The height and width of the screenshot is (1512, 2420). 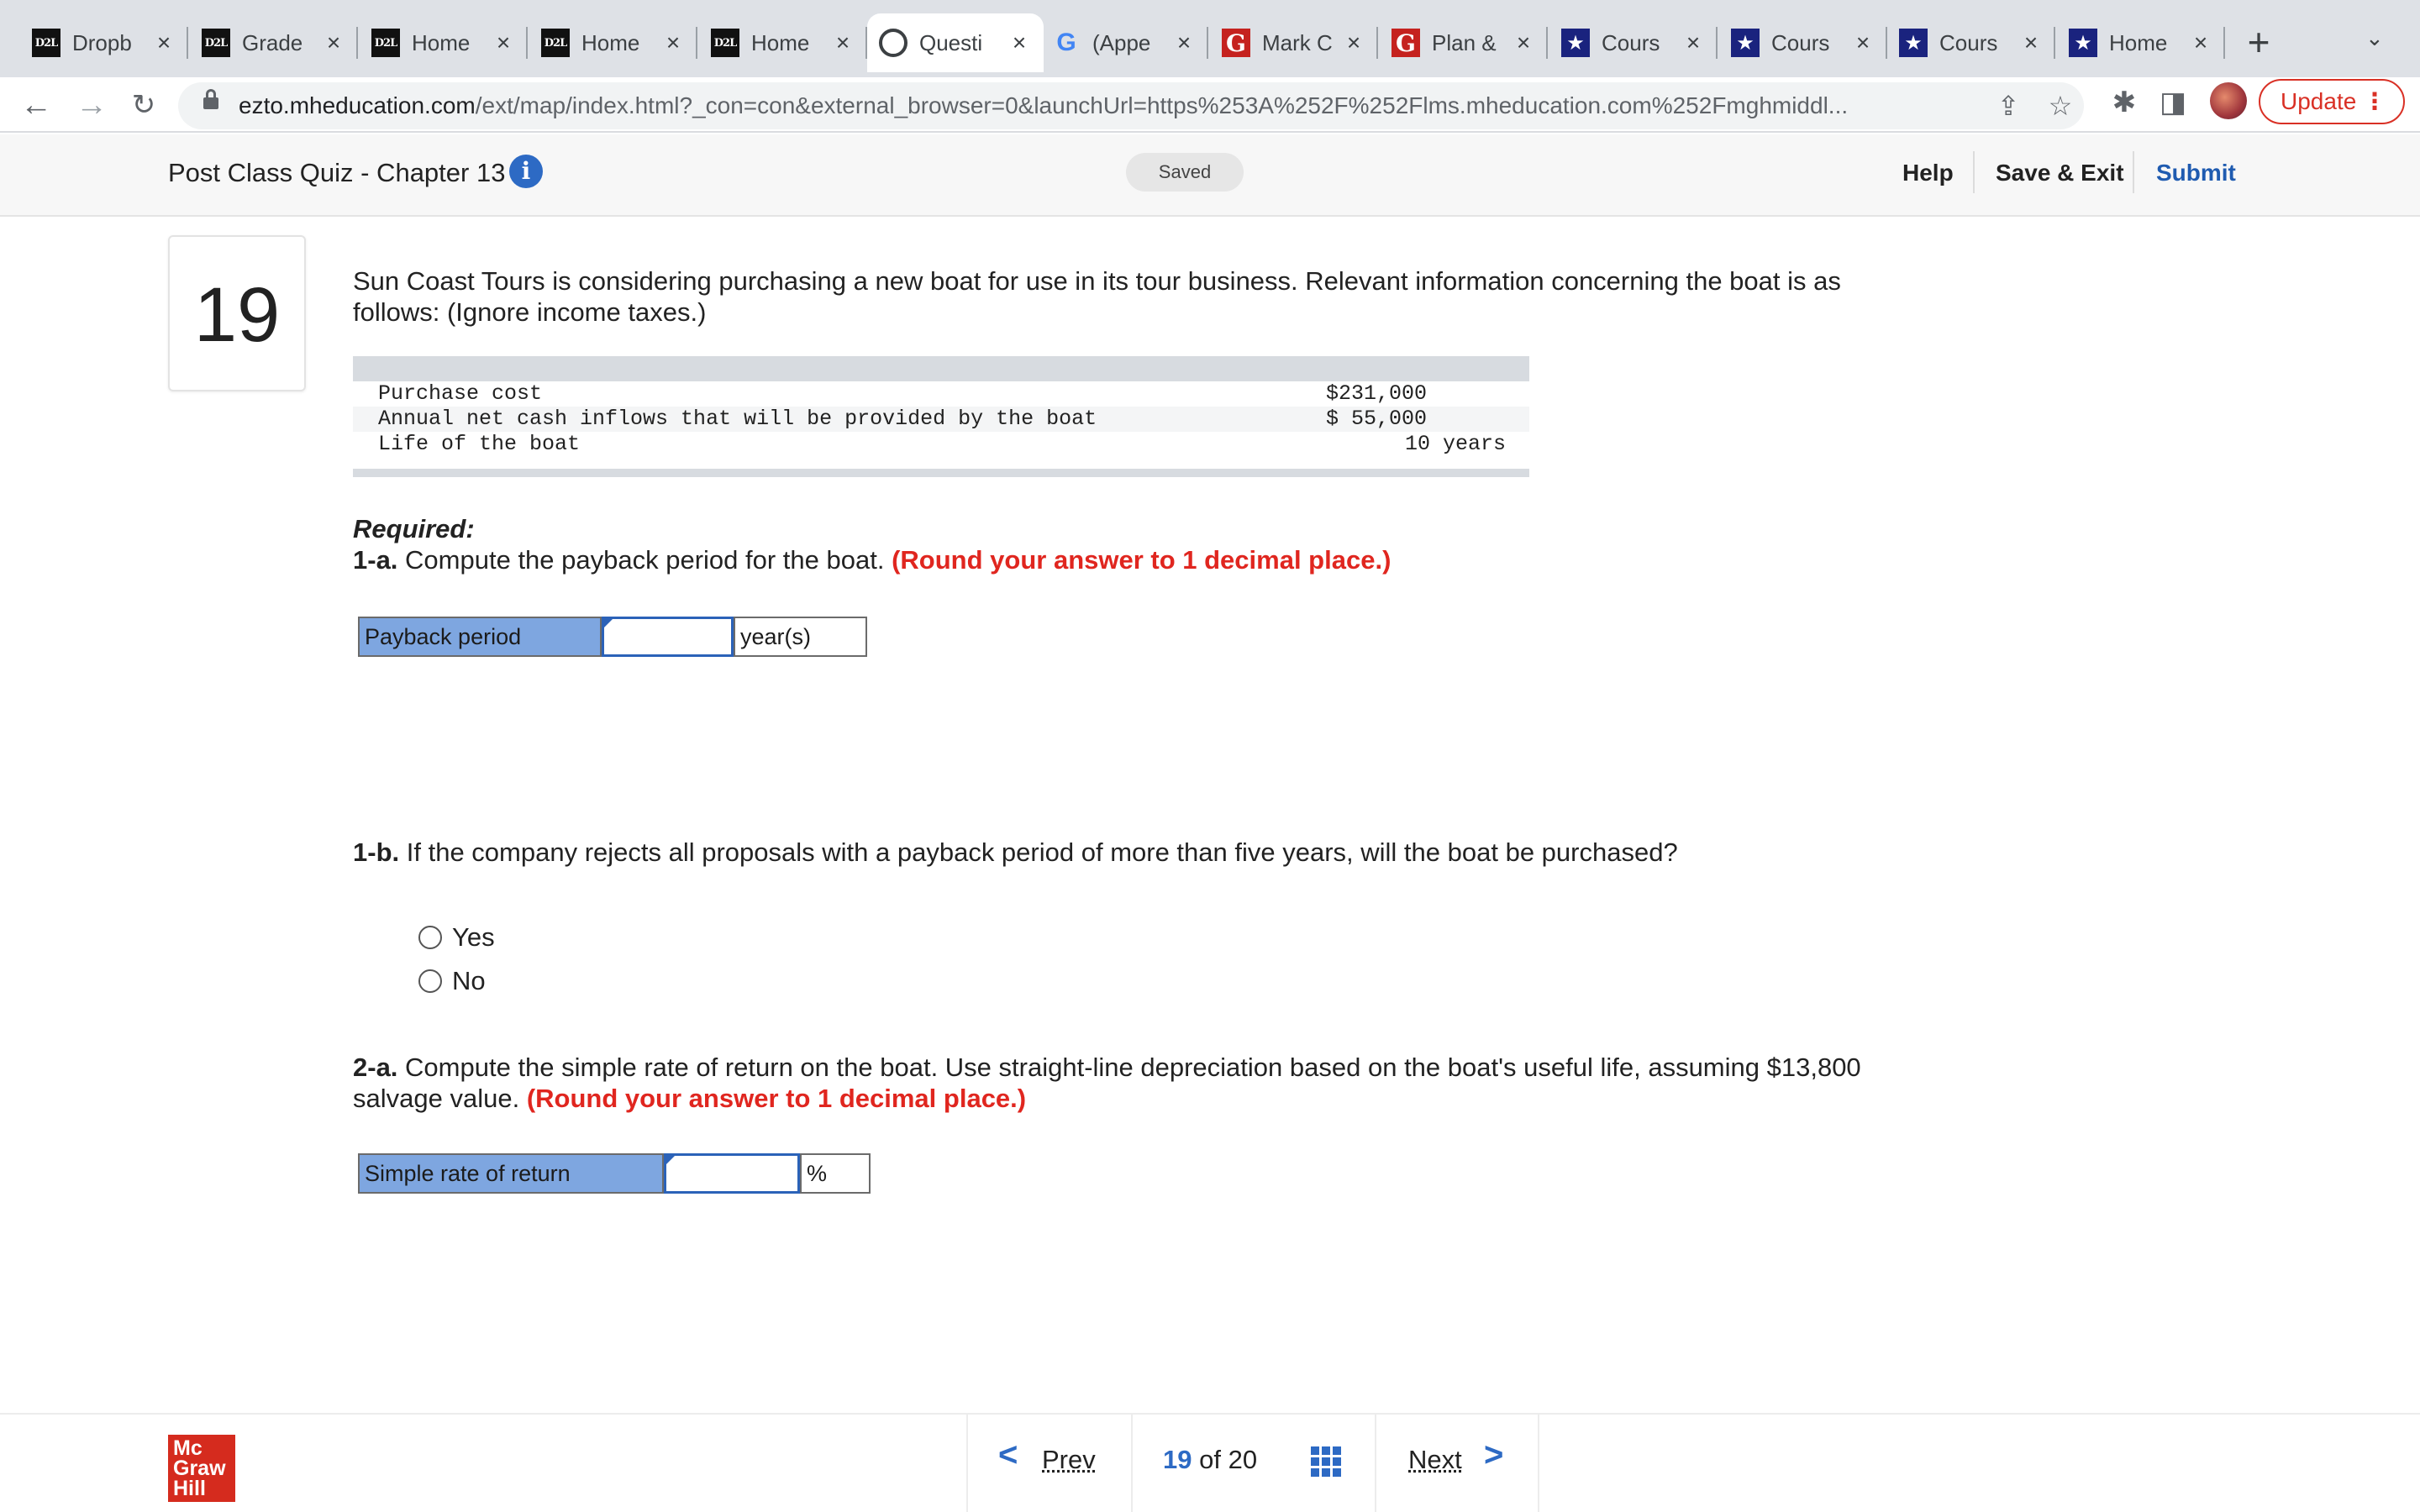 I want to click on more-menu-icon: ⋮, so click(x=2374, y=101).